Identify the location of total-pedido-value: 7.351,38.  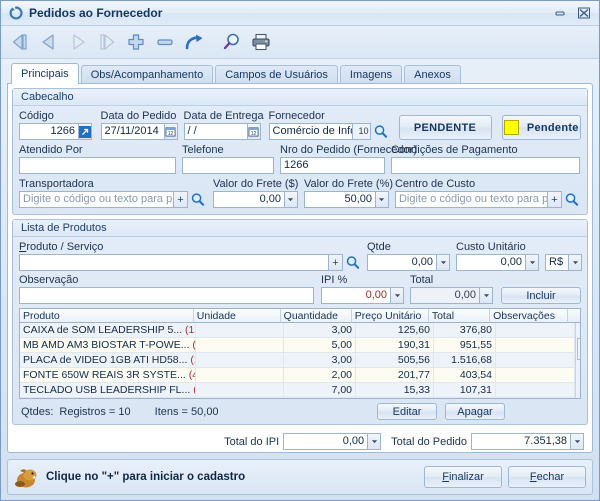
(521, 441).